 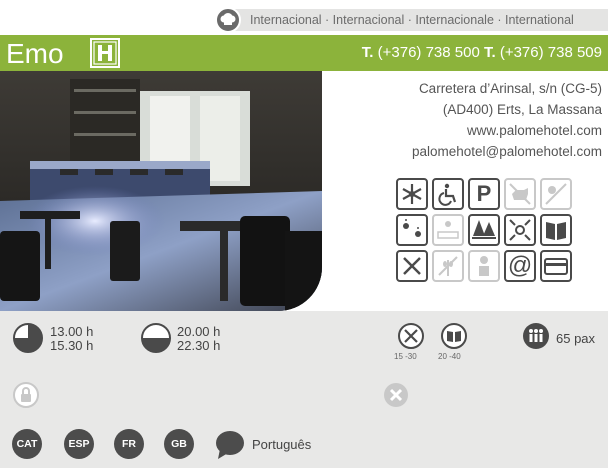 I want to click on carte-price-range: 20 -40, so click(x=449, y=356).